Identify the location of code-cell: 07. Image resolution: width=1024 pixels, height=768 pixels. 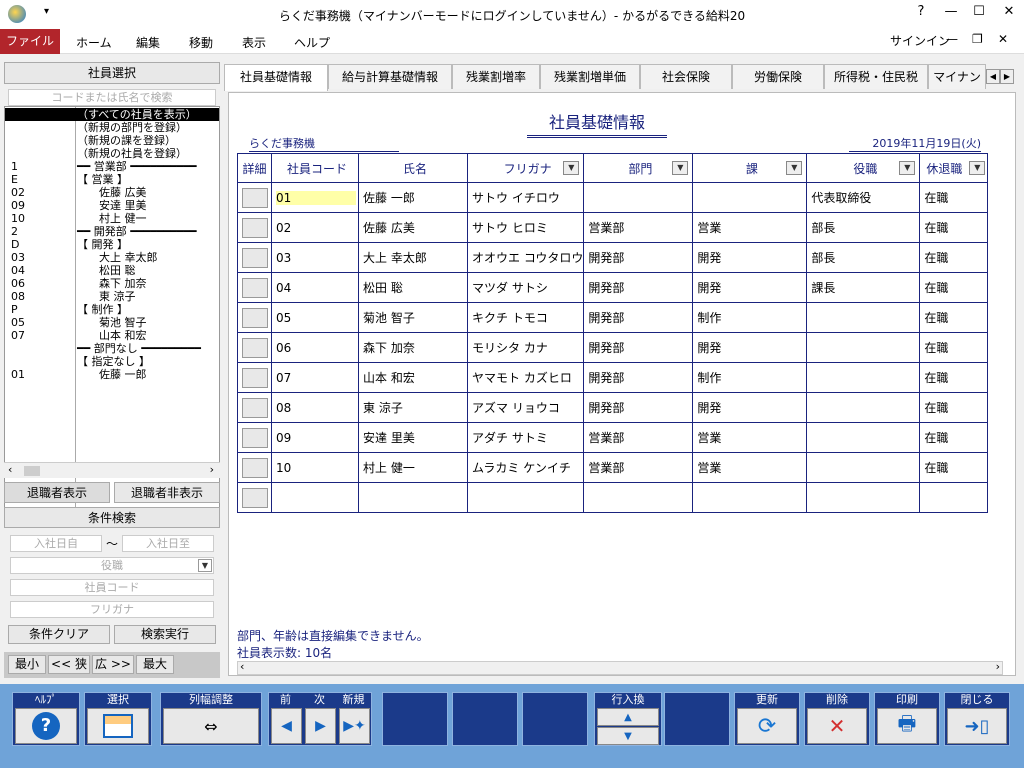
(315, 377).